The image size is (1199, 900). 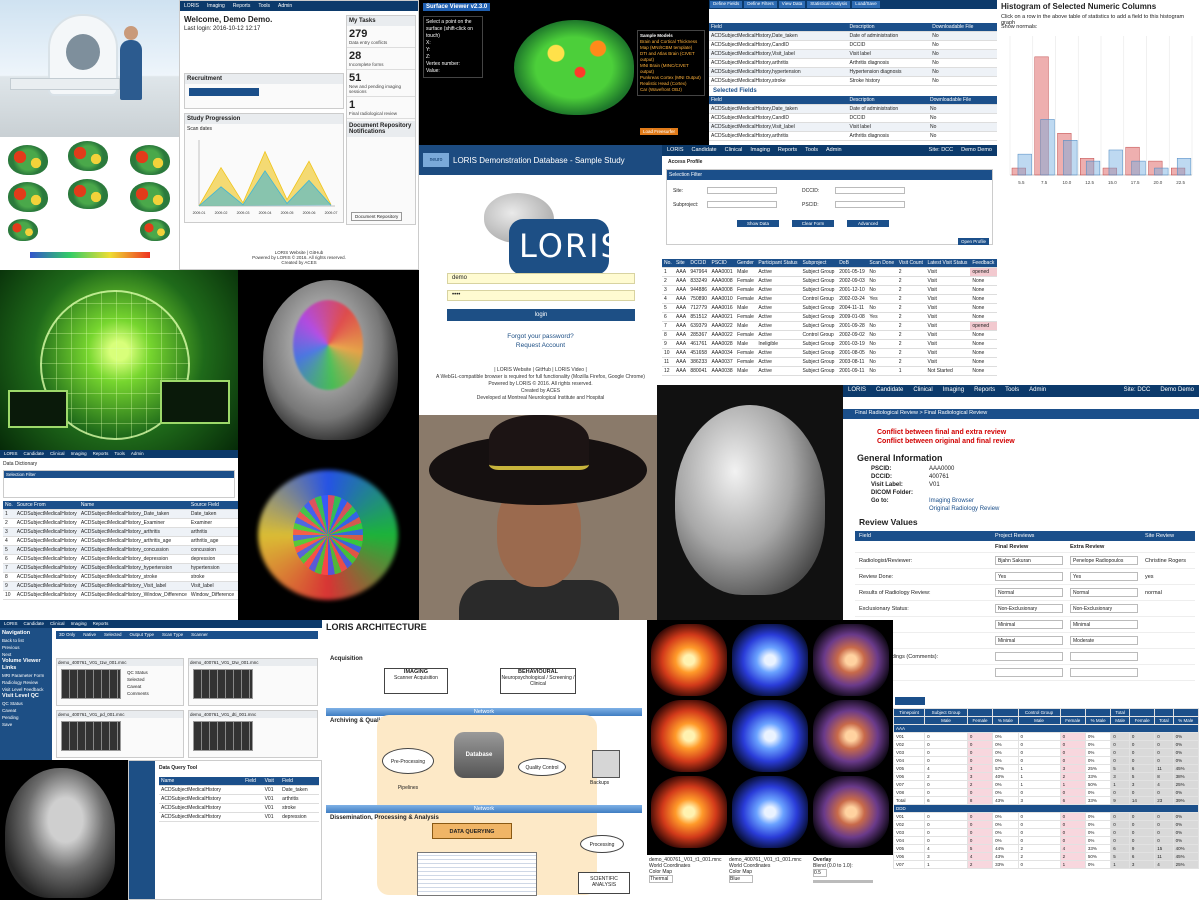 I want to click on model-link: DTI and Atlas Brain (CIVET output), so click(x=671, y=57).